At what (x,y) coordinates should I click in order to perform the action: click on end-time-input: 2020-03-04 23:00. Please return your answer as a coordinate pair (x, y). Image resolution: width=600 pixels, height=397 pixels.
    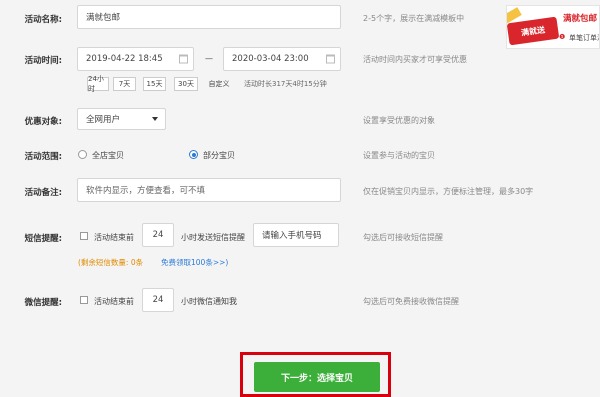
    Looking at the image, I should click on (282, 59).